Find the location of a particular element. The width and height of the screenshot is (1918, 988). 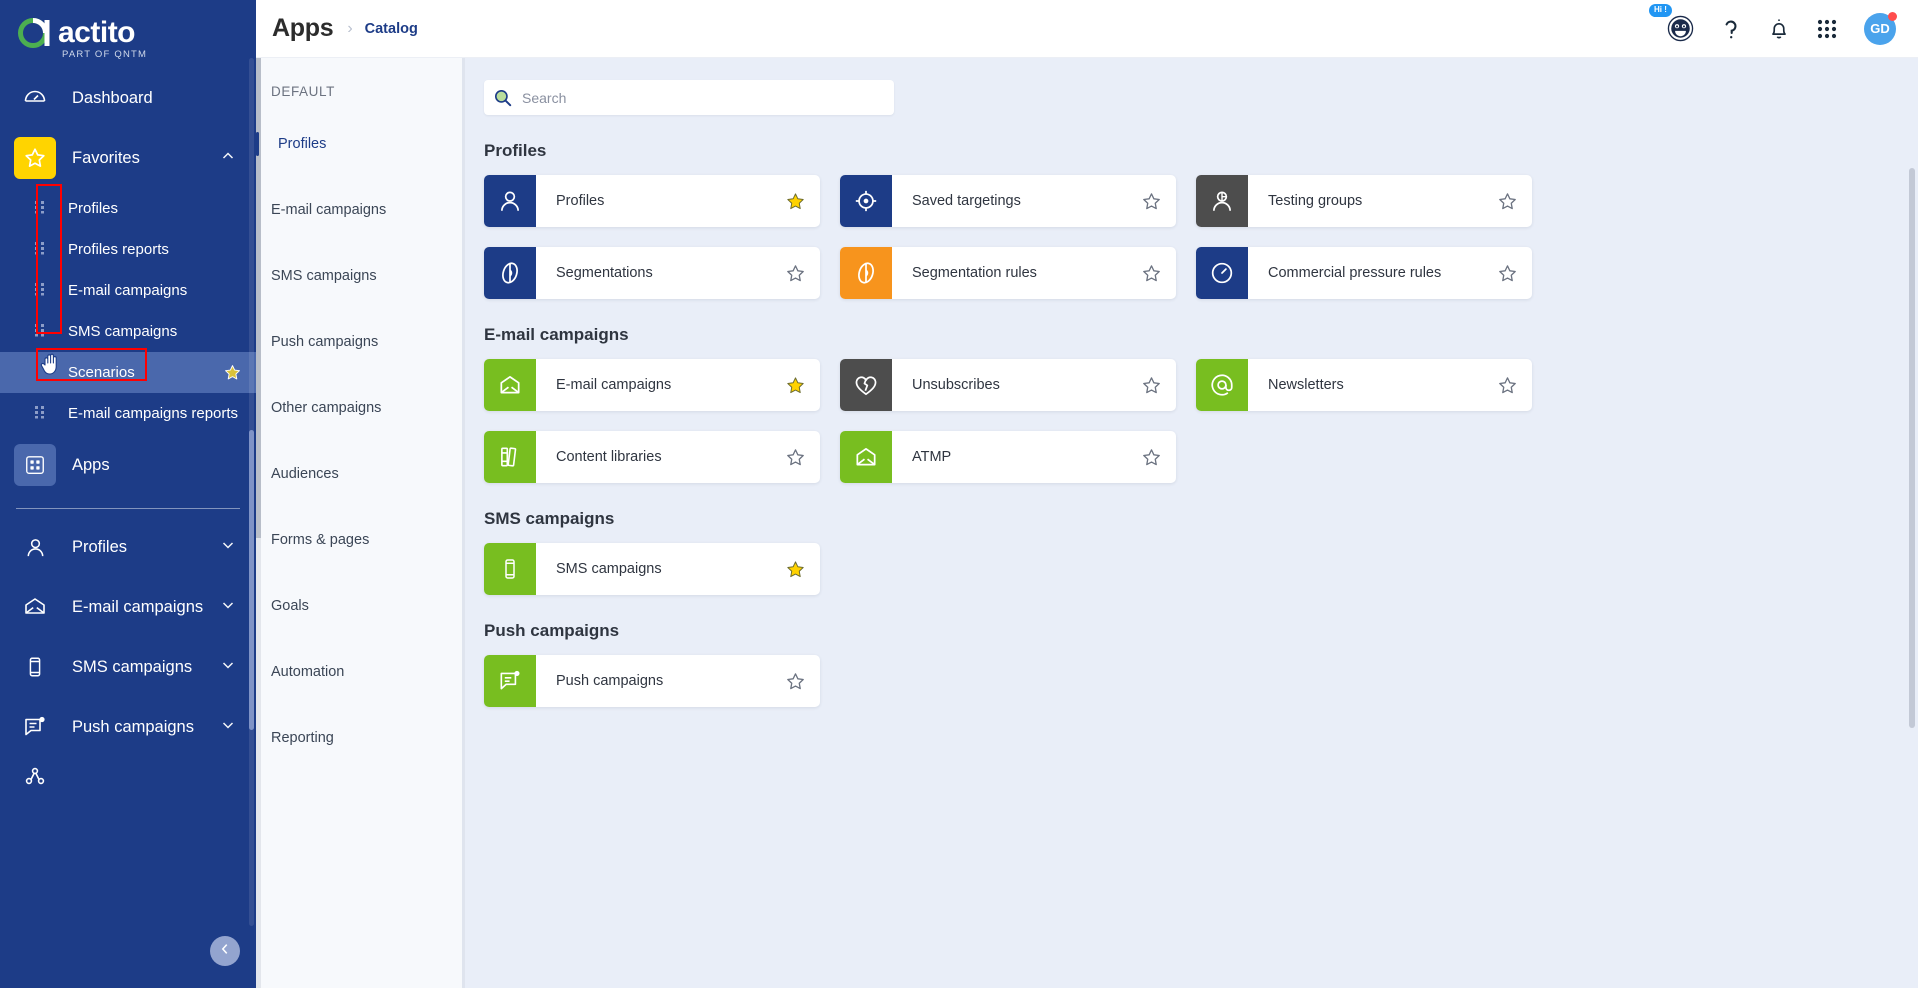

category-item-email-campaigns: E-mail campaigns is located at coordinates (359, 210).